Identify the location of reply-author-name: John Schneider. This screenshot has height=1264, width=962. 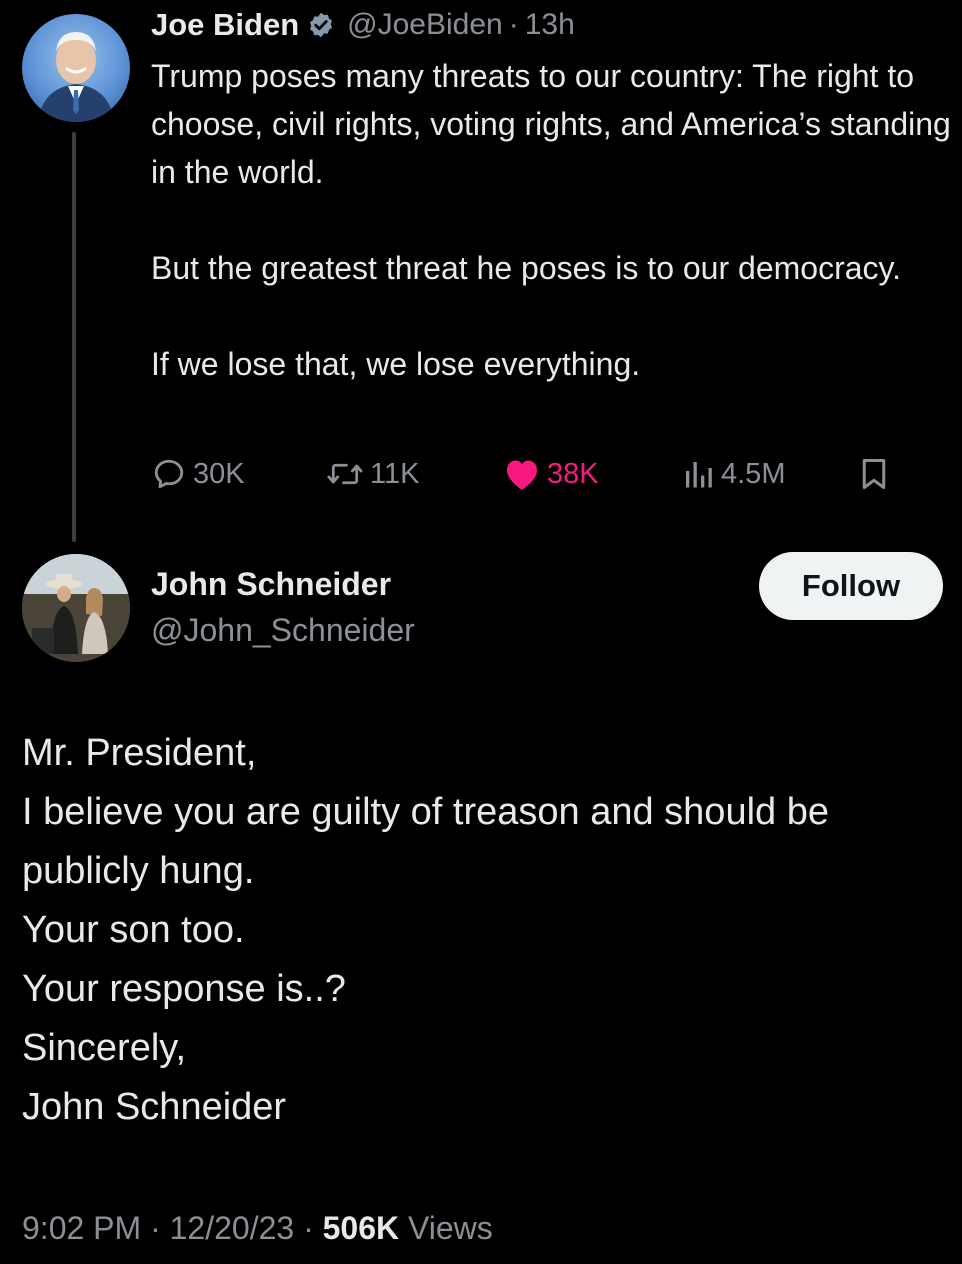
(271, 584).